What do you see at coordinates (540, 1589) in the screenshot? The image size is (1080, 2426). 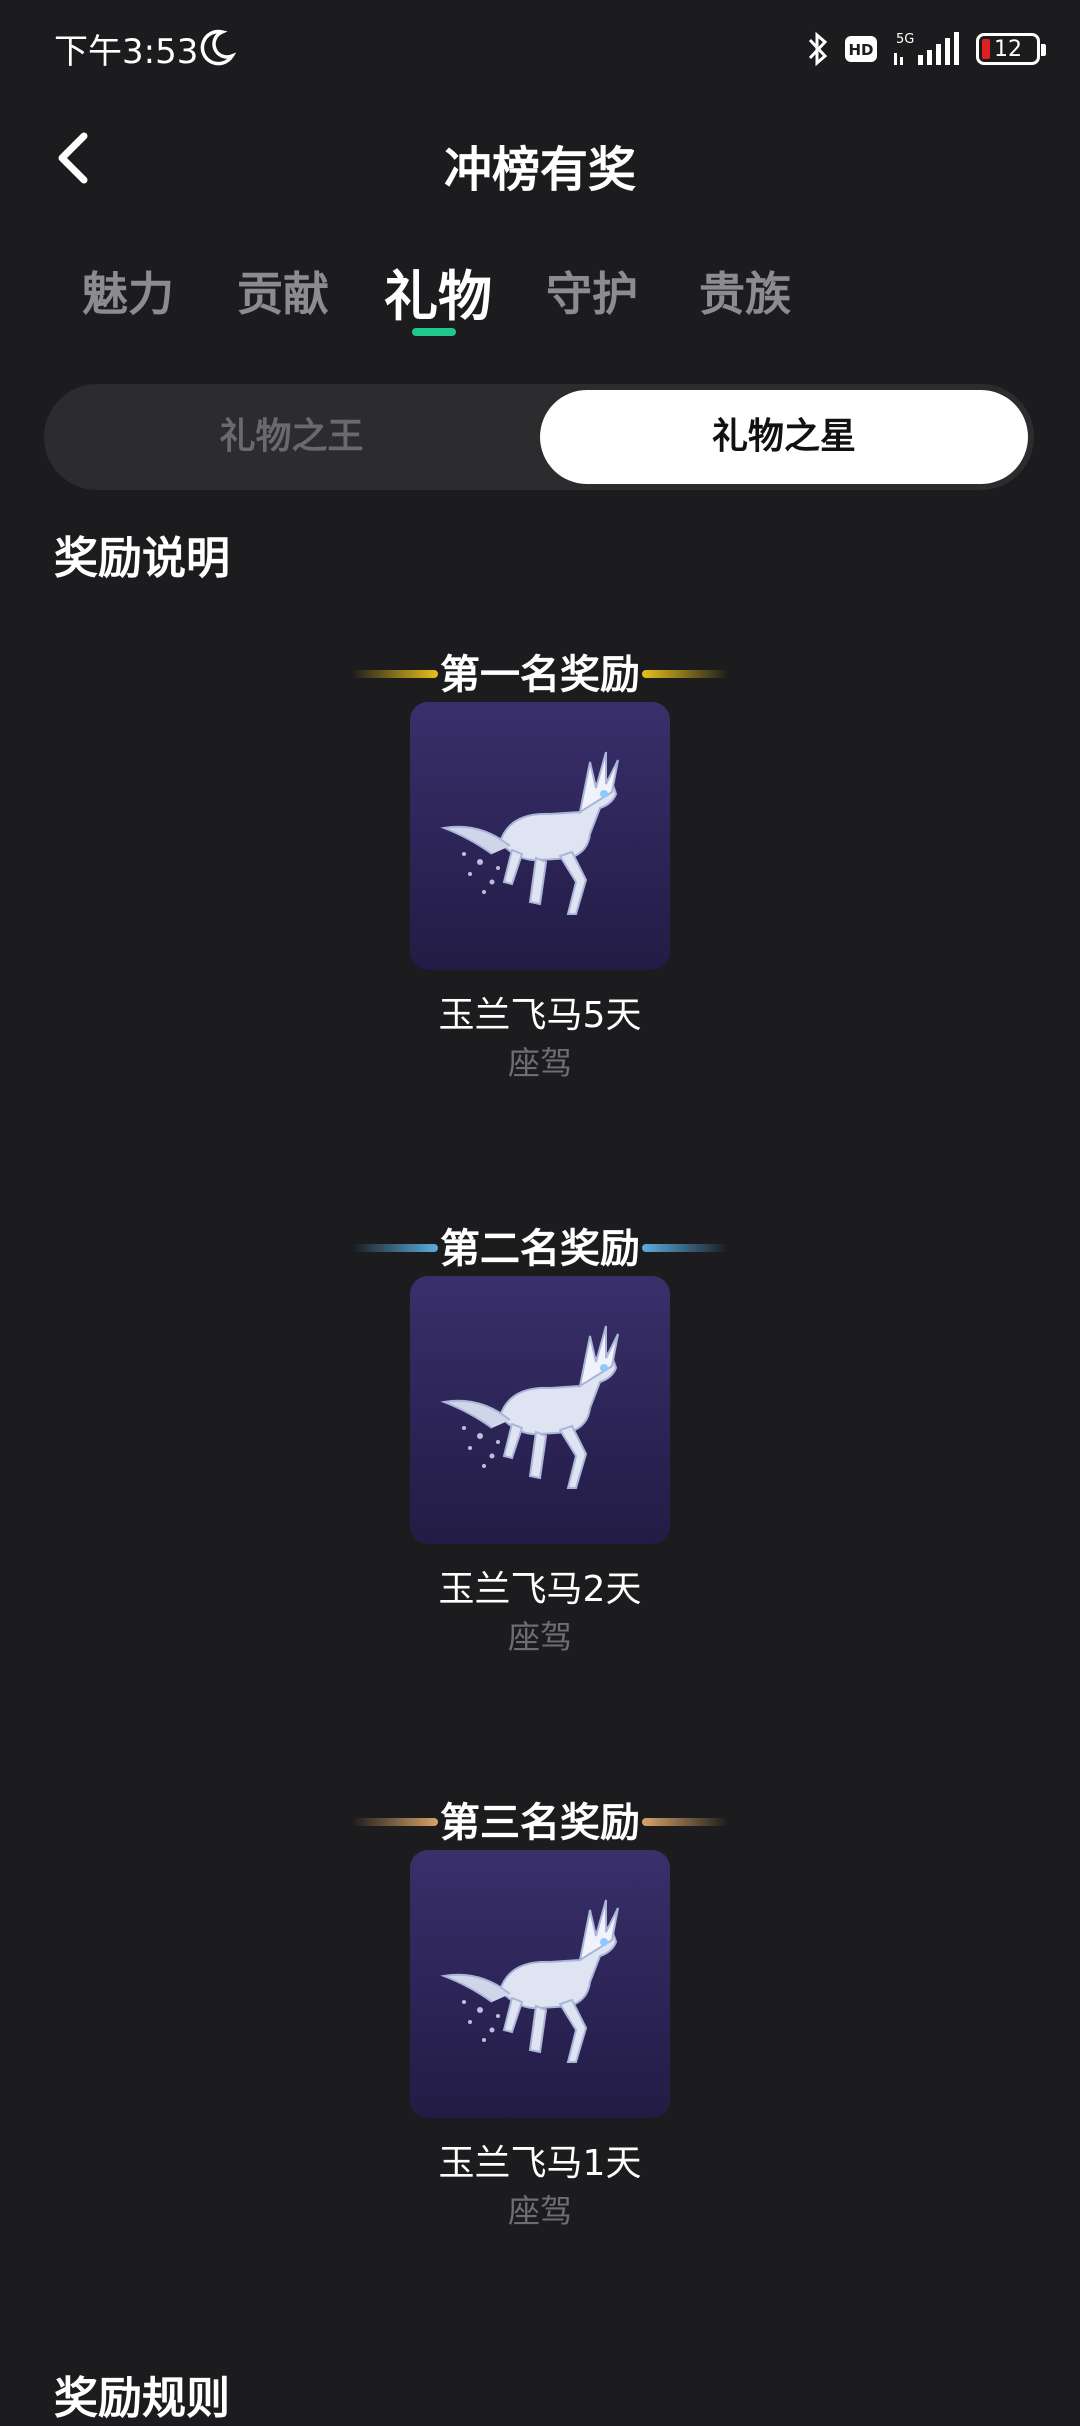 I see `reward-name: 玉兰飞马2天` at bounding box center [540, 1589].